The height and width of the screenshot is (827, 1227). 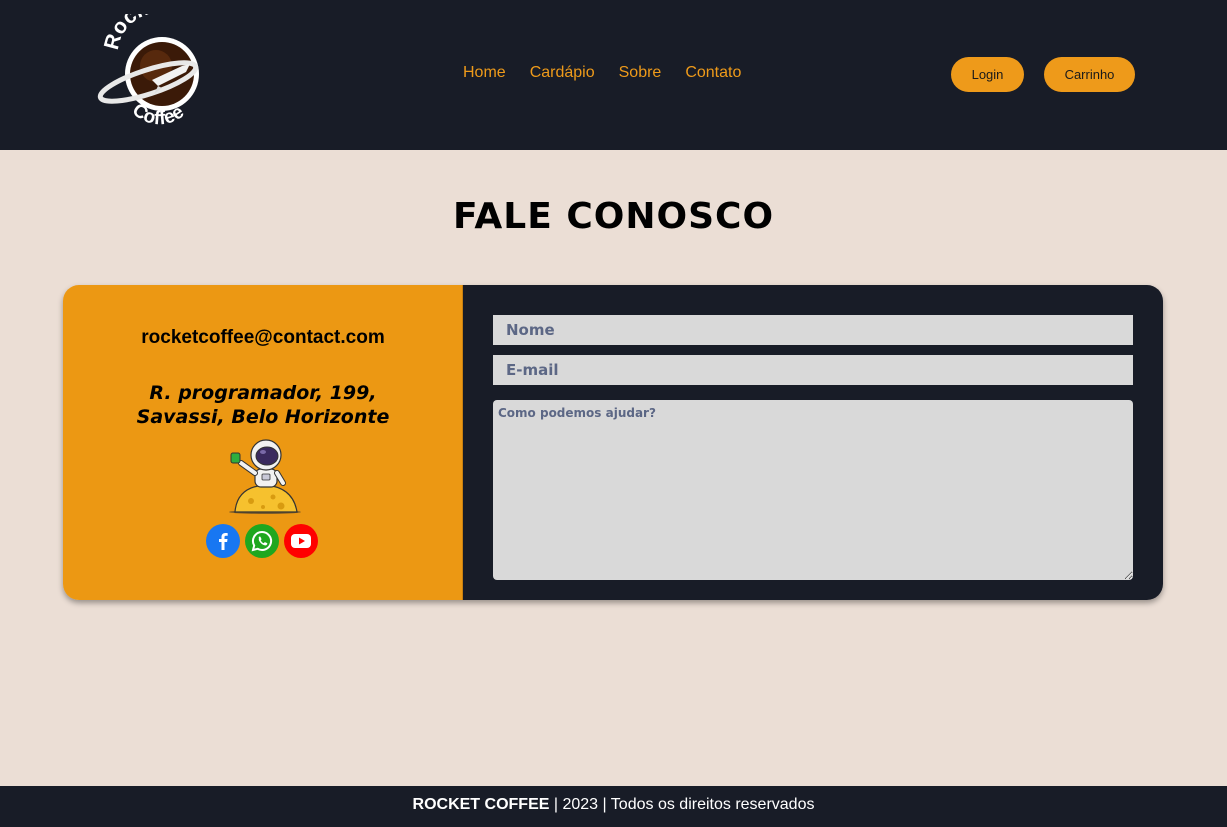 I want to click on astronaut-illustration, so click(x=265, y=476).